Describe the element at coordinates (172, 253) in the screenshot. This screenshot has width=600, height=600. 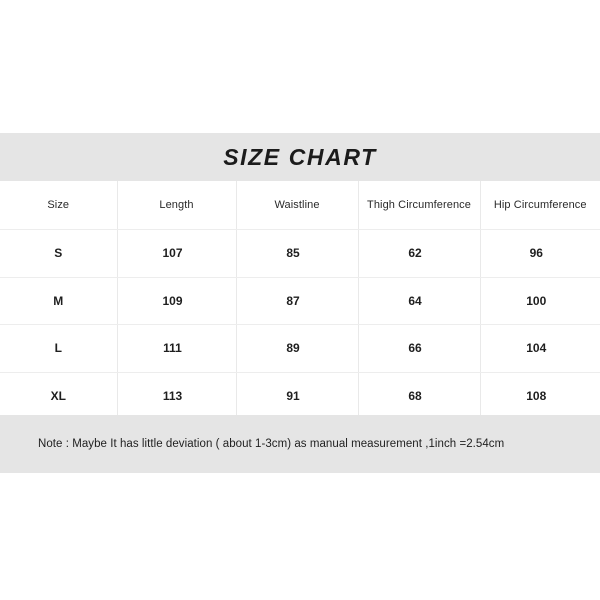
I see `cell-value: 107` at that location.